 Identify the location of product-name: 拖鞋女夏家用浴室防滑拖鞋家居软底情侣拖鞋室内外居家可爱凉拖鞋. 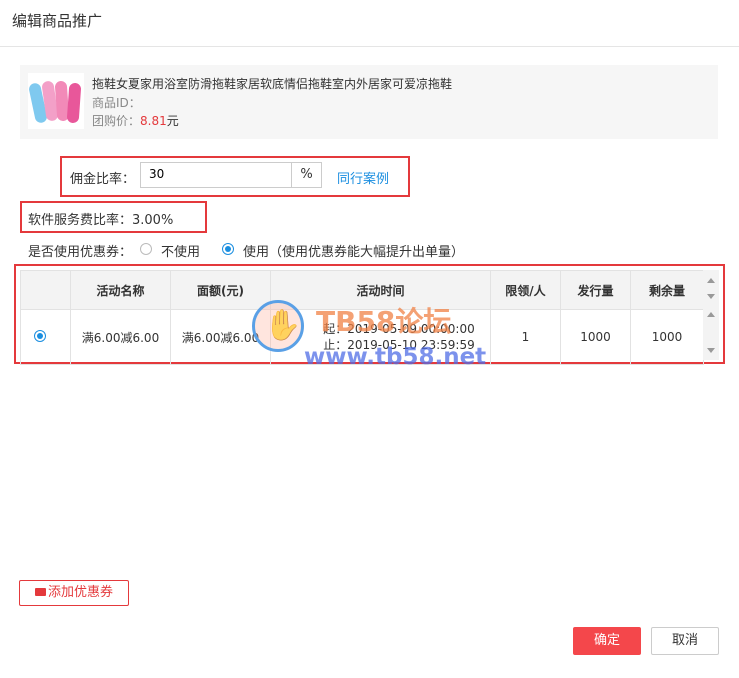
(272, 84).